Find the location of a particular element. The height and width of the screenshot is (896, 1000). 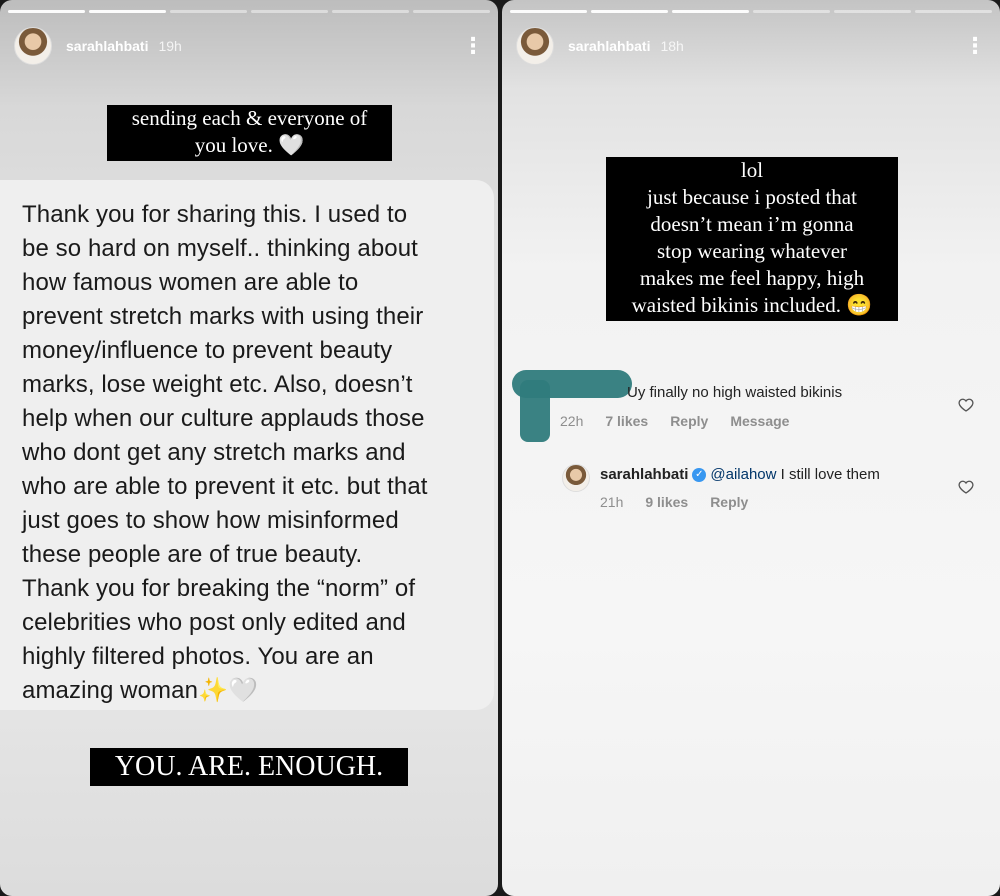

reply-reply-button: Reply is located at coordinates (729, 502).